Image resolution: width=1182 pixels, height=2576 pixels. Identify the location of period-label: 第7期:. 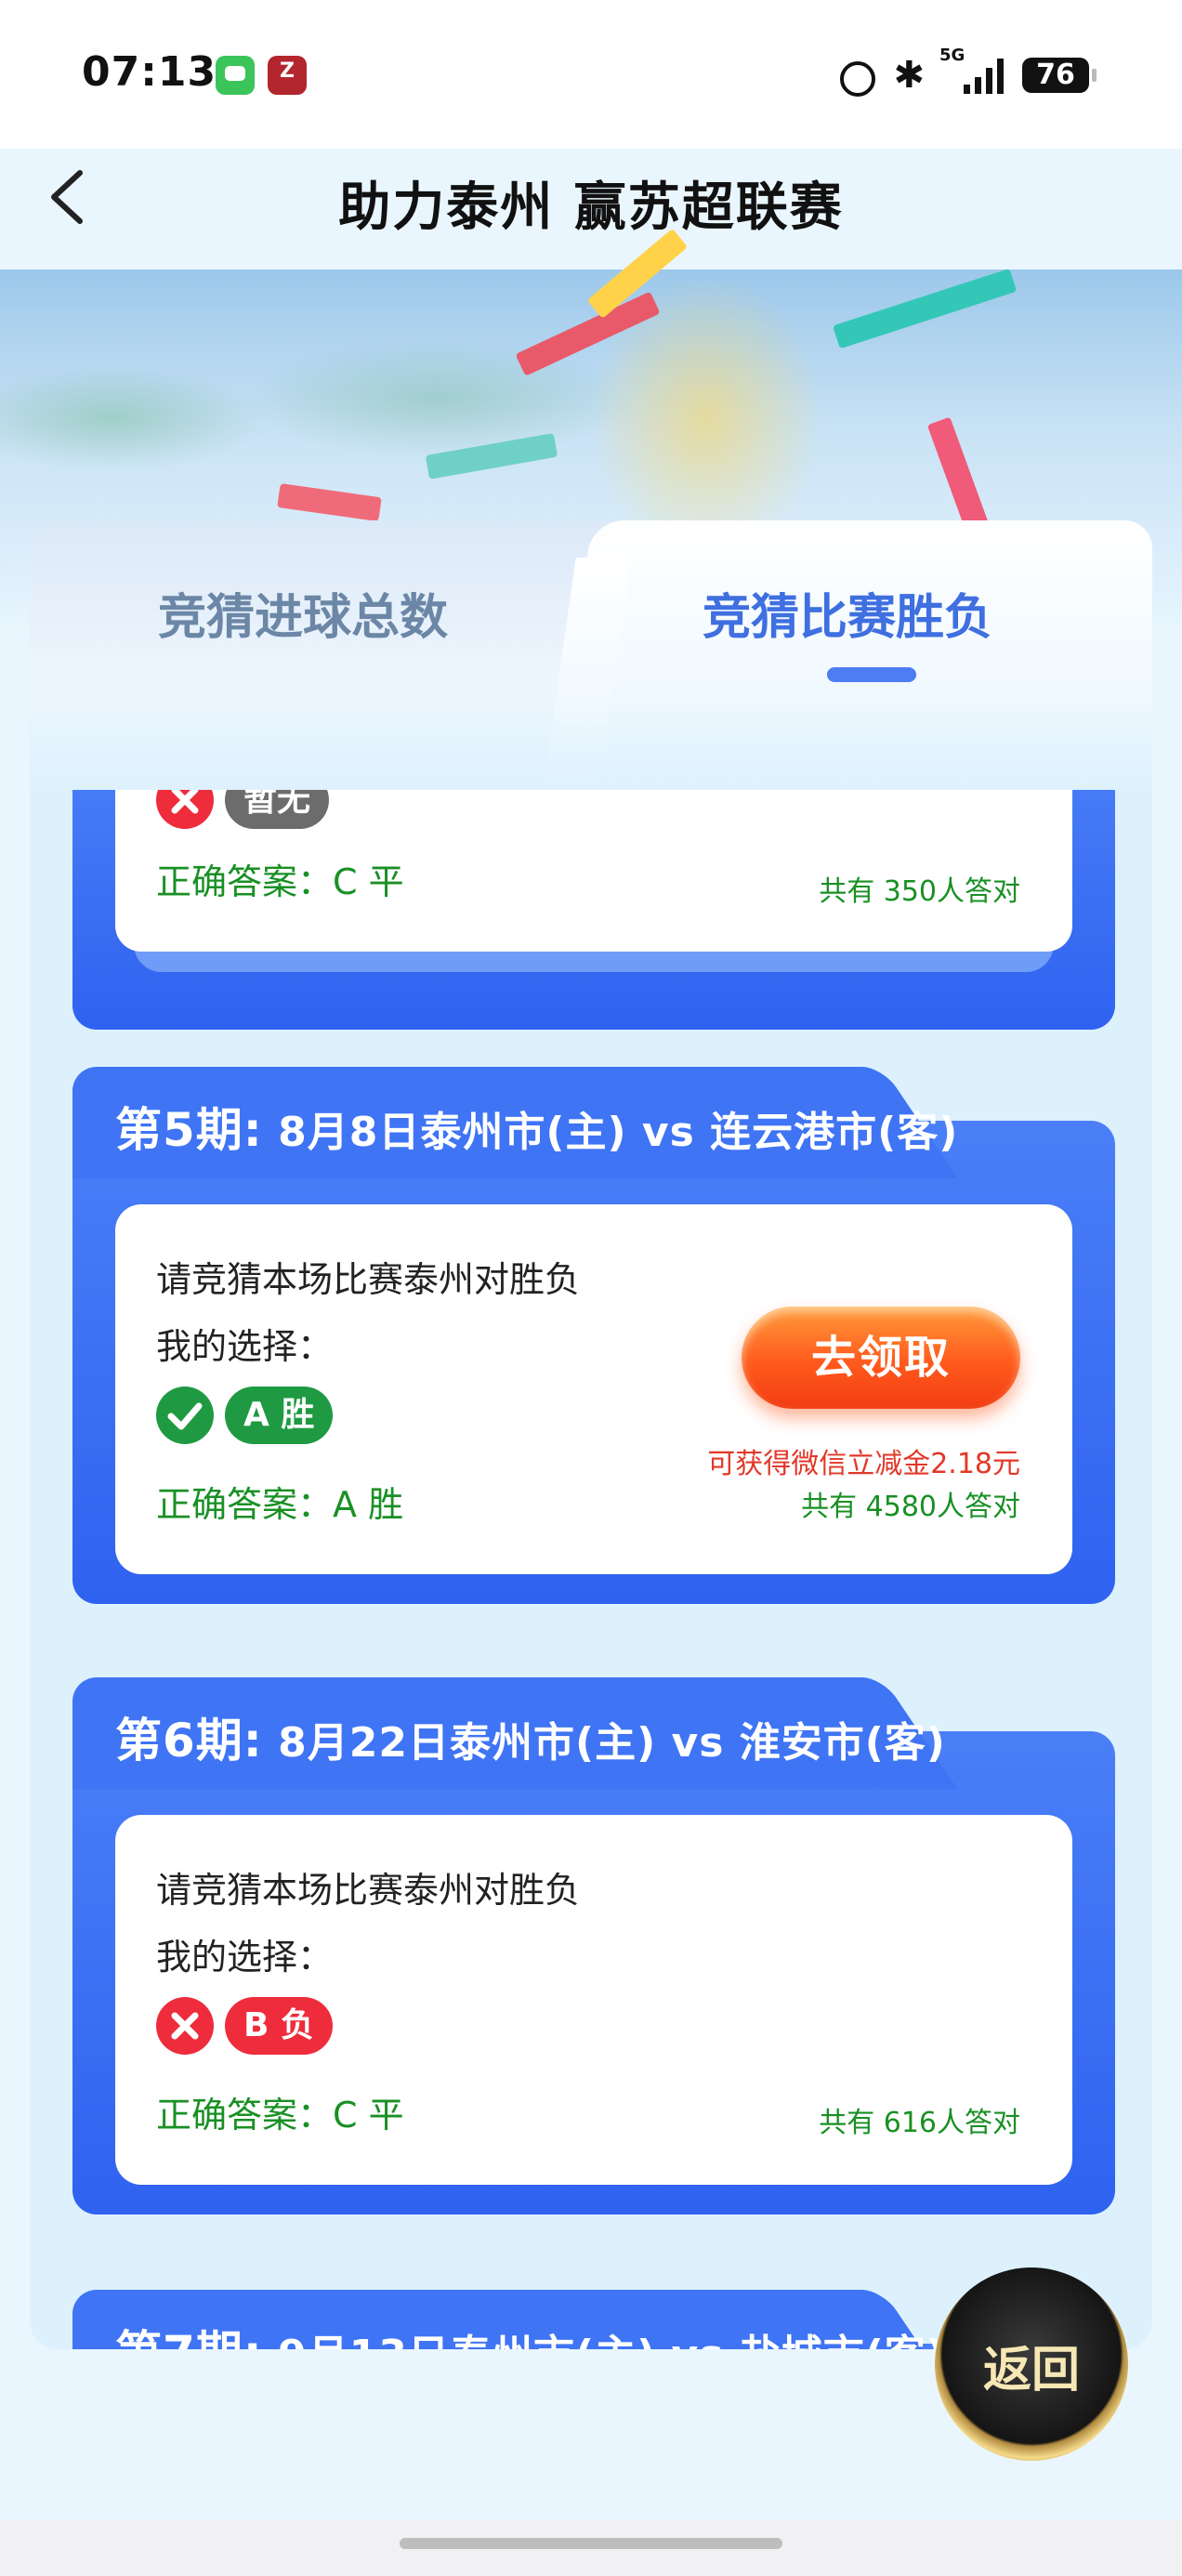
(189, 2337).